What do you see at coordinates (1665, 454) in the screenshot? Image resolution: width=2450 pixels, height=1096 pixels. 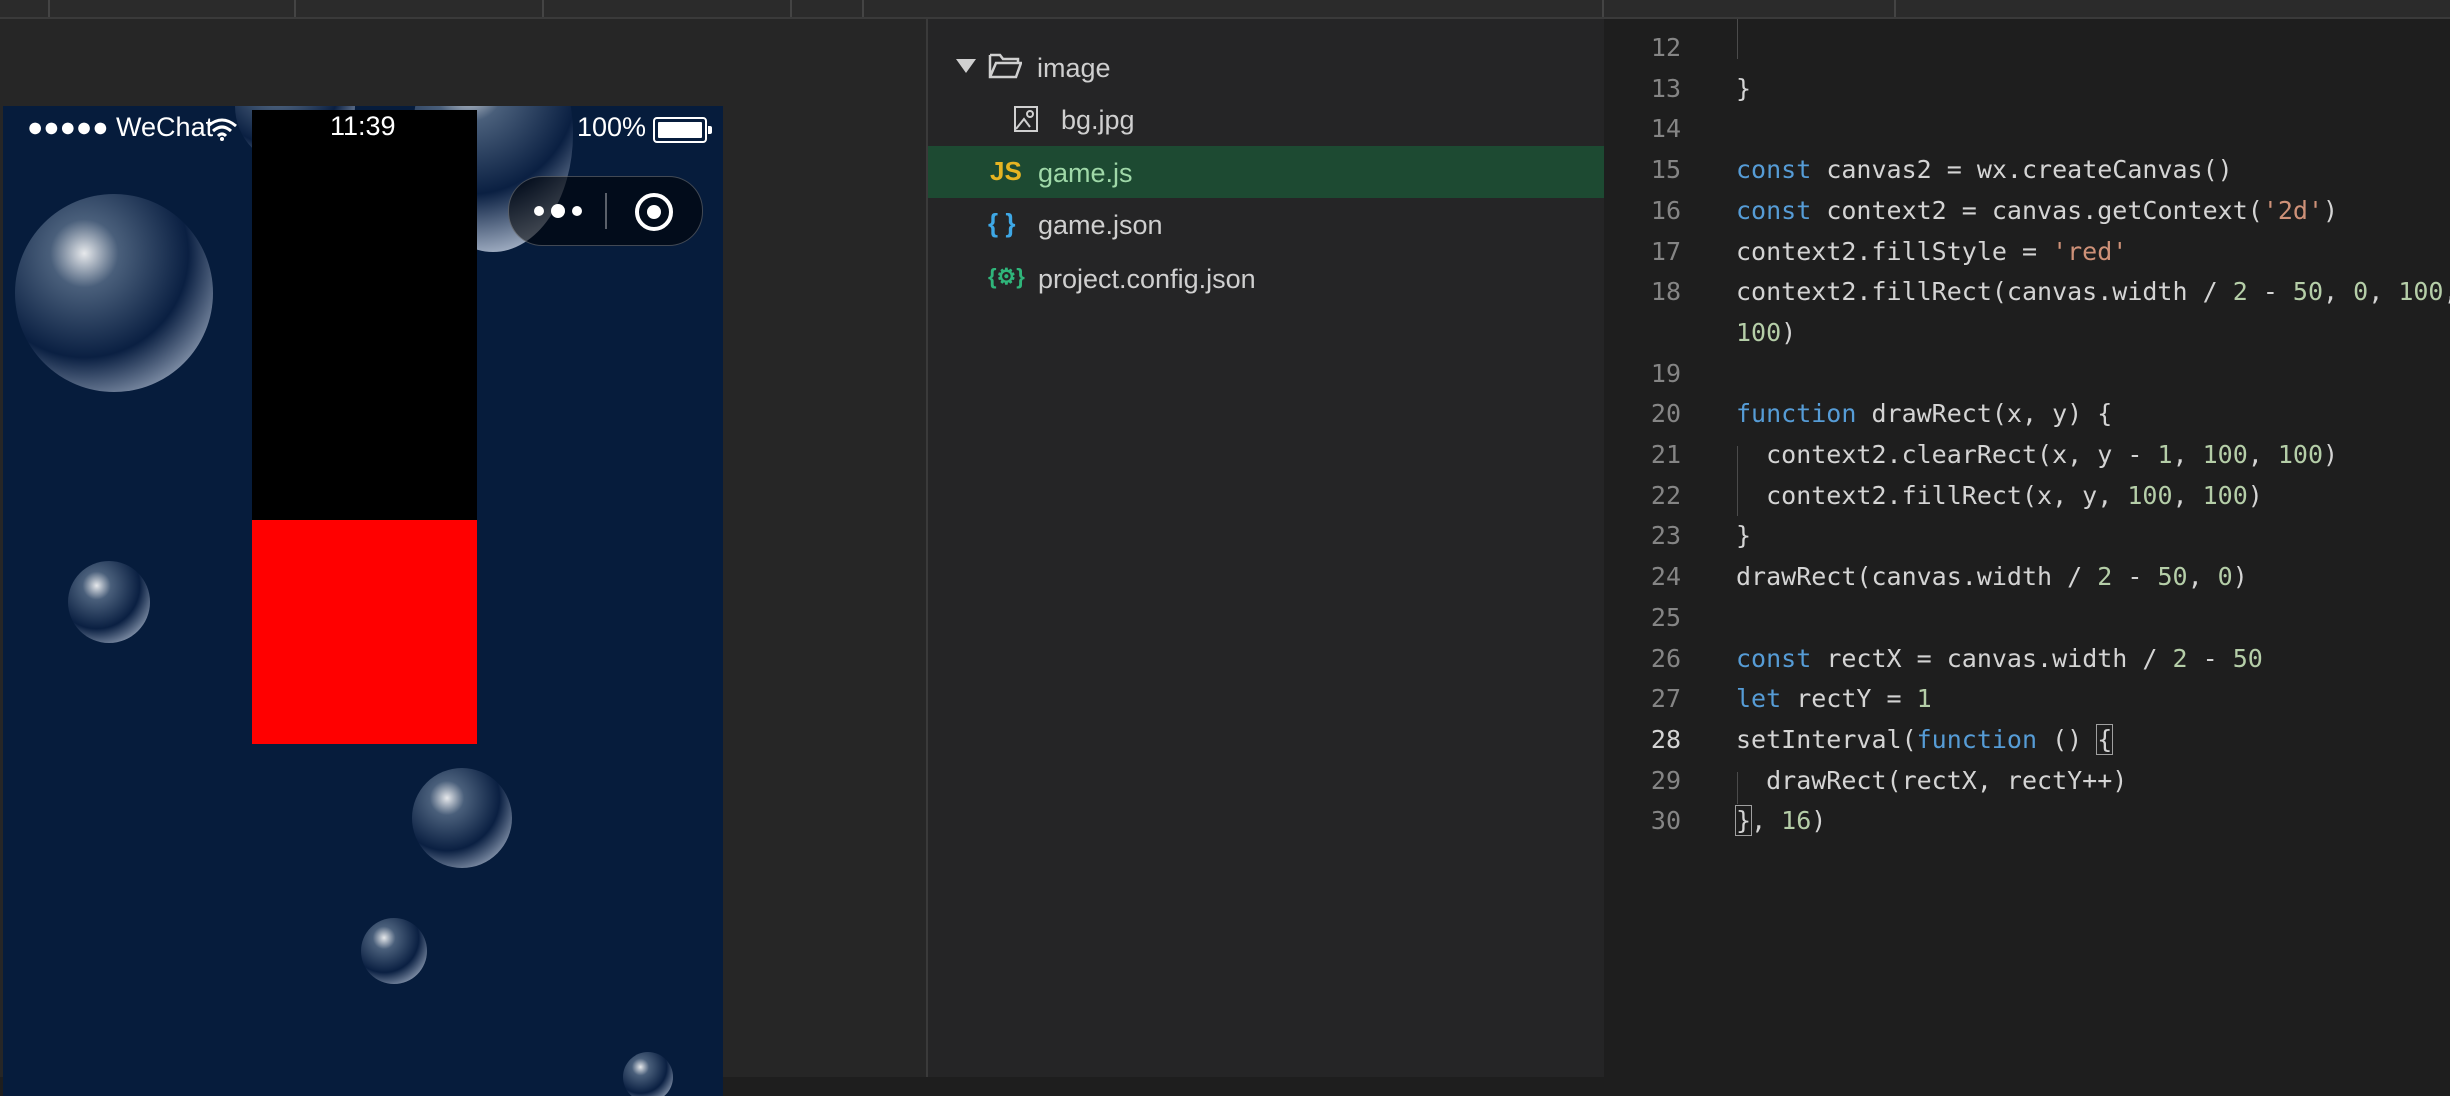 I see `line-number: 21` at bounding box center [1665, 454].